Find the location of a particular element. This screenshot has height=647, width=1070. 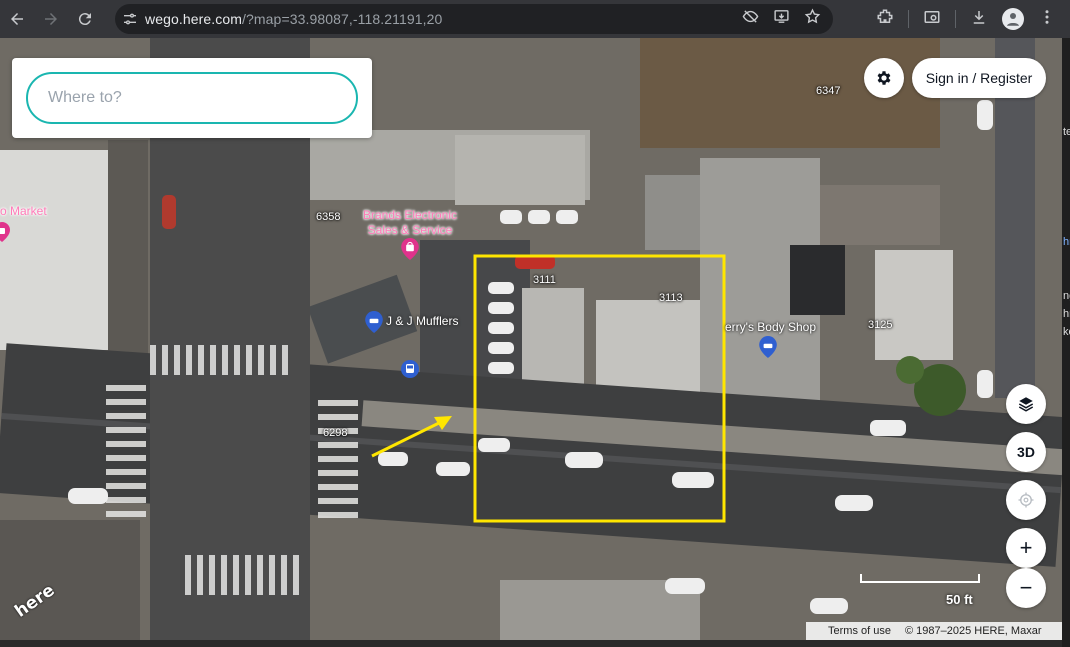

poi-brands-line1: Brands Electronic is located at coordinates (410, 215).